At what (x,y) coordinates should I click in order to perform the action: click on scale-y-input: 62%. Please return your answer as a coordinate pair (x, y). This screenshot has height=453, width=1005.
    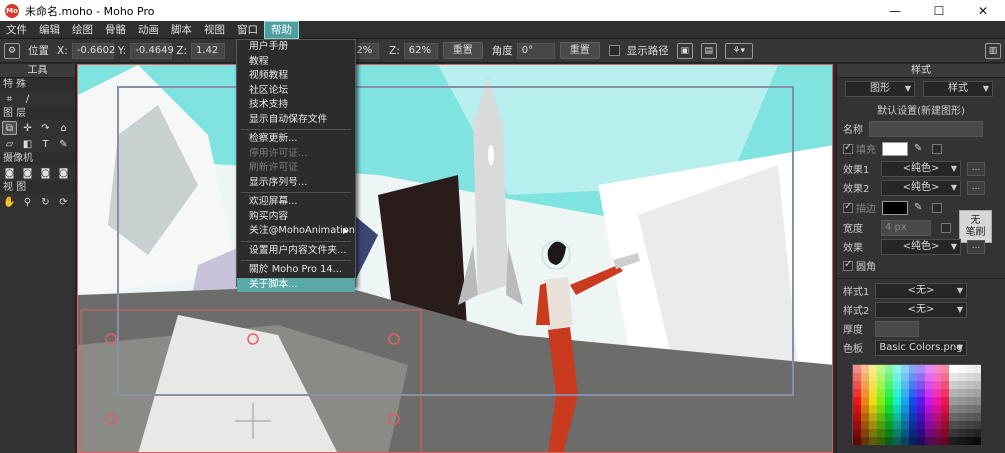
    Looking at the image, I should click on (420, 50).